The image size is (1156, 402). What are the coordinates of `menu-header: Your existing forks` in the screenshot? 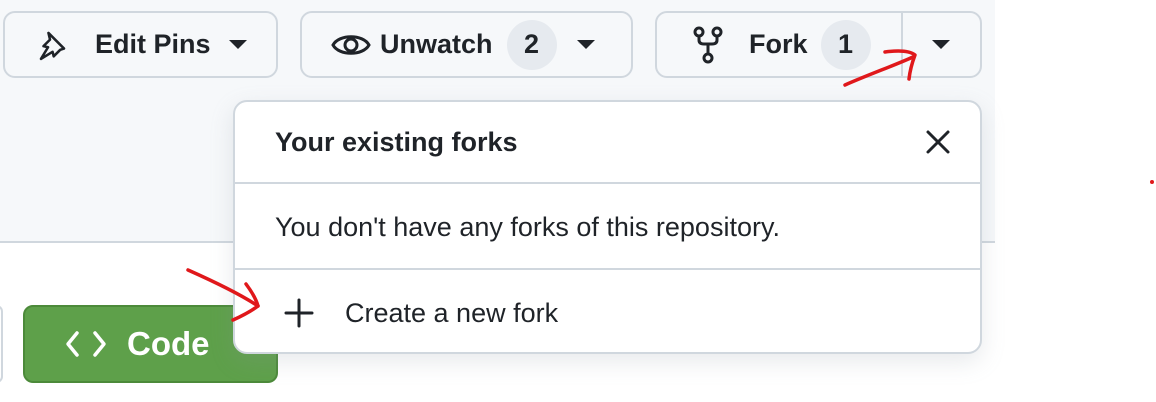 It's located at (607, 143).